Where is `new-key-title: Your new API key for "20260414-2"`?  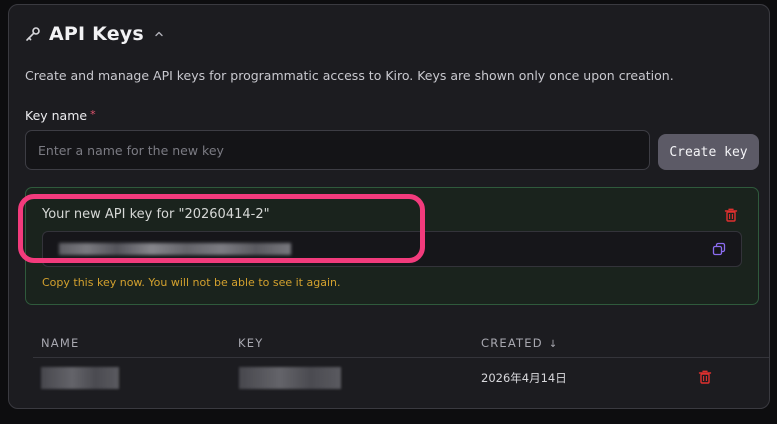 new-key-title: Your new API key for "20260414-2" is located at coordinates (156, 214).